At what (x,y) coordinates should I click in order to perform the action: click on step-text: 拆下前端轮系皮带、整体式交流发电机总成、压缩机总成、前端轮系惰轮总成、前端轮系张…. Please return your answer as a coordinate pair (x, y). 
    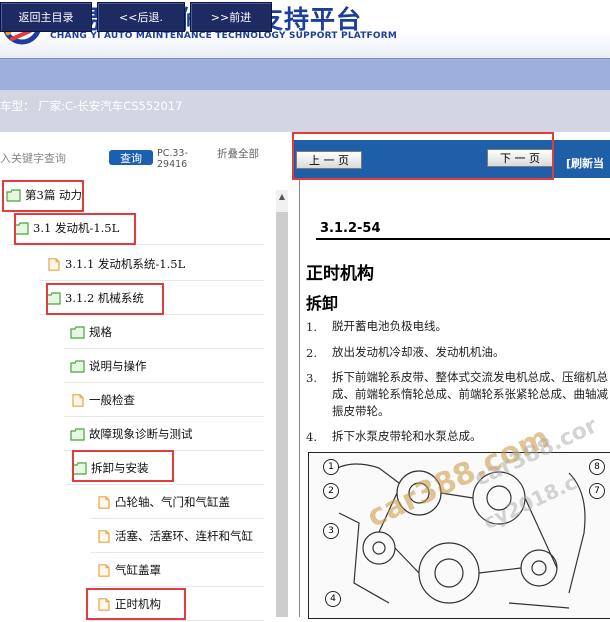
    Looking at the image, I should click on (470, 394).